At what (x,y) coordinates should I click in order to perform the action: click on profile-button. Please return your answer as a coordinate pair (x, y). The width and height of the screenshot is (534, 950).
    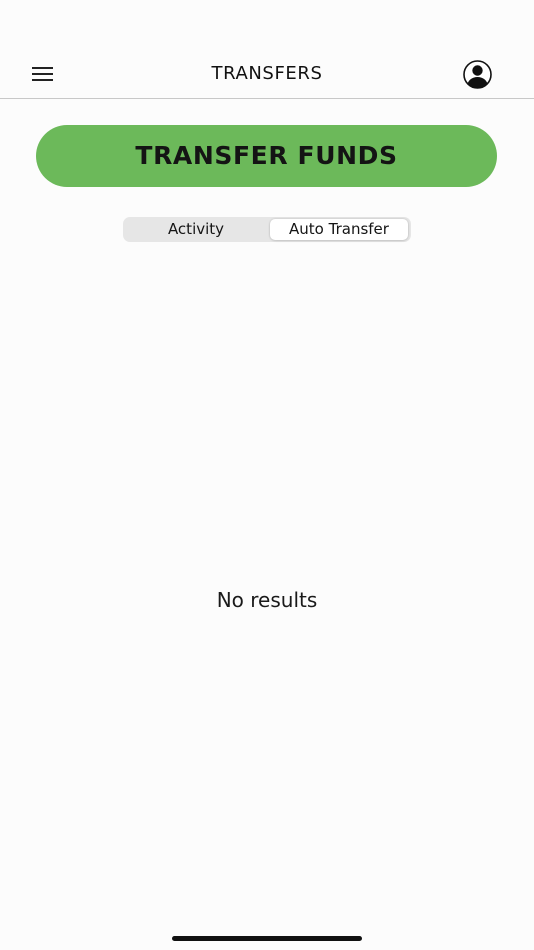
    Looking at the image, I should click on (477, 74).